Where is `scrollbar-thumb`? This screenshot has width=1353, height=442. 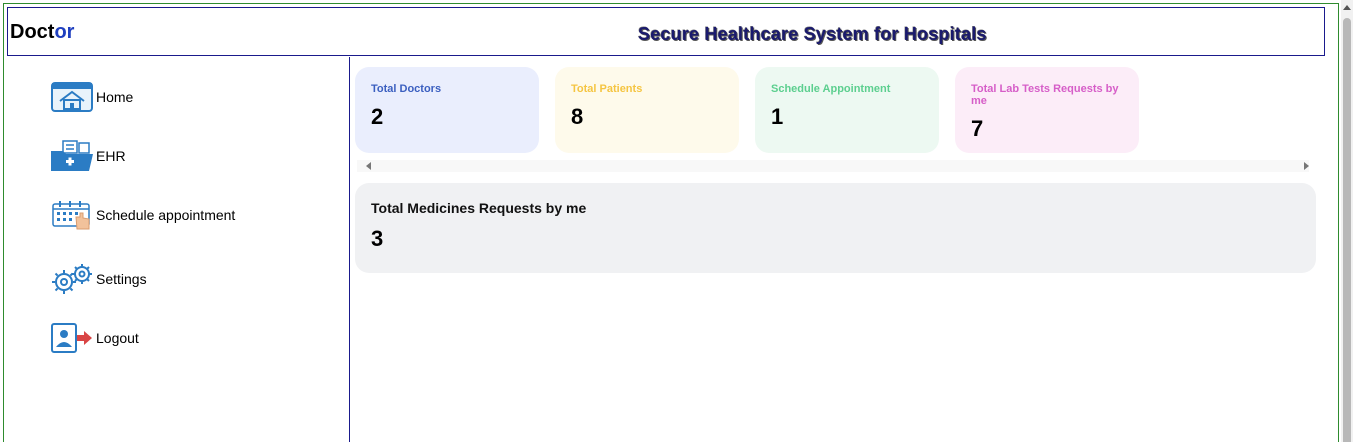 scrollbar-thumb is located at coordinates (1347, 230).